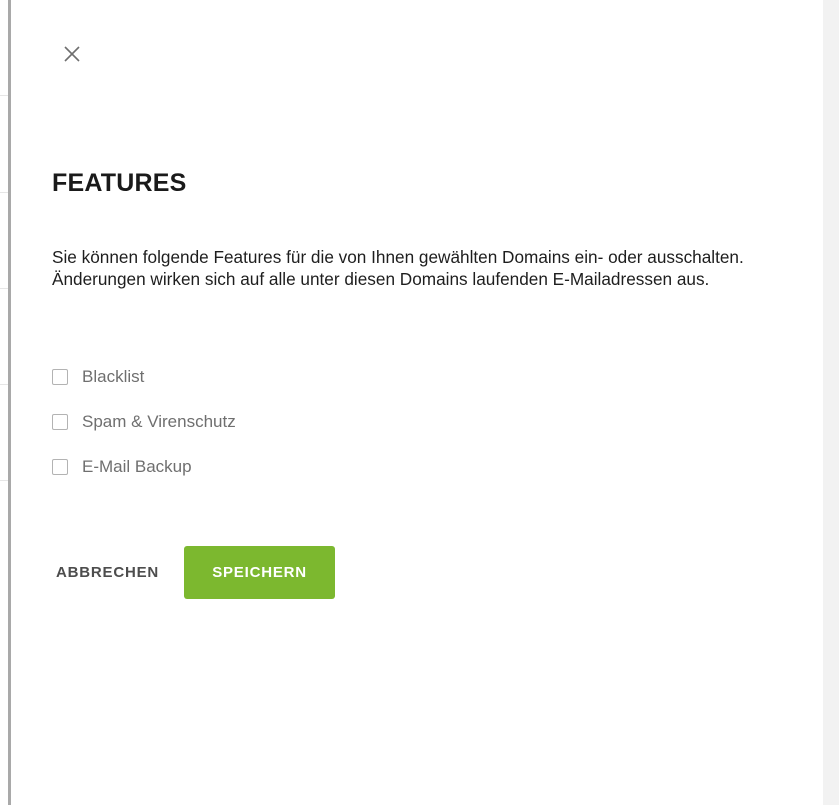 Image resolution: width=839 pixels, height=805 pixels. I want to click on feature-label: E-Mail Backup, so click(137, 466).